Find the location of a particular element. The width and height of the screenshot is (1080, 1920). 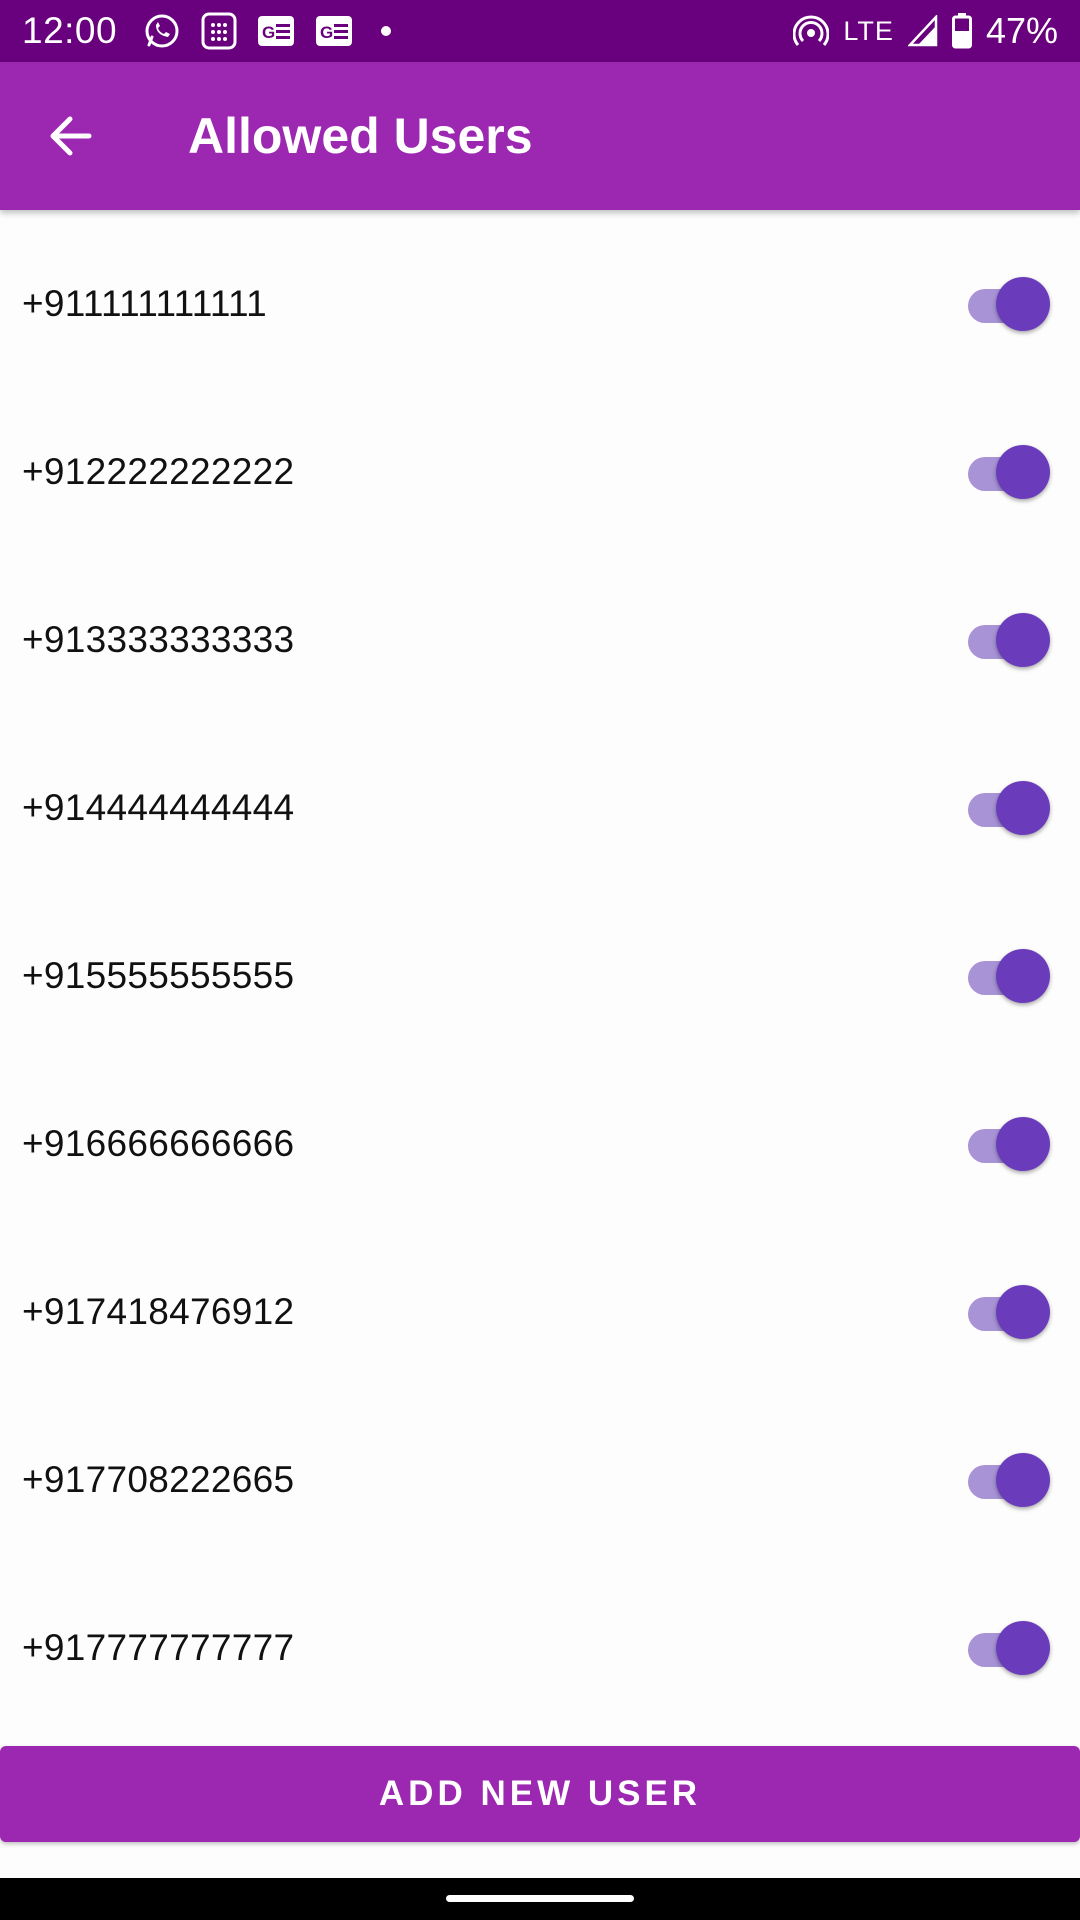

back-button is located at coordinates (70, 136).